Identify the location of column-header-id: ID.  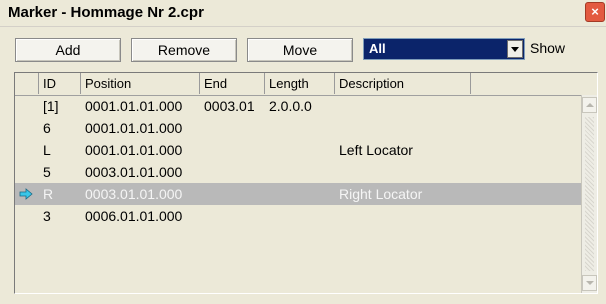
(60, 83).